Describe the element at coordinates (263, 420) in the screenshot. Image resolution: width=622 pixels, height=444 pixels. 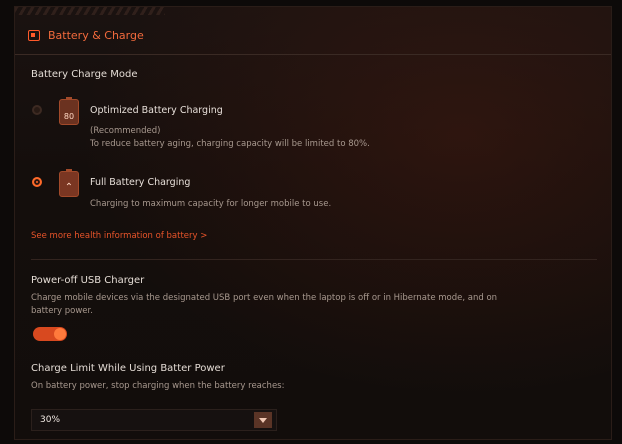
I see `chevron-down-icon` at that location.